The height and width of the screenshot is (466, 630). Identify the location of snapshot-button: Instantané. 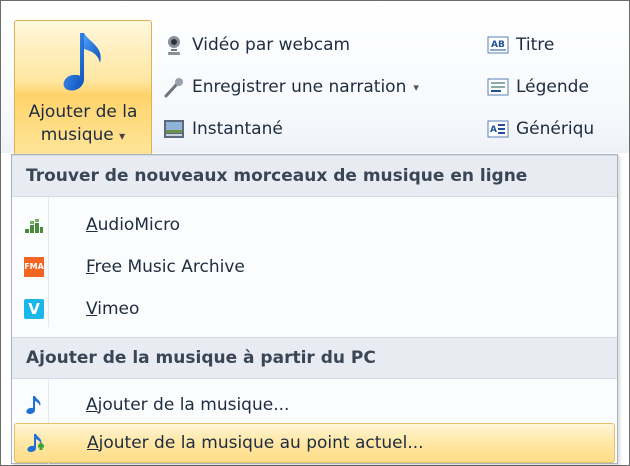
(223, 129).